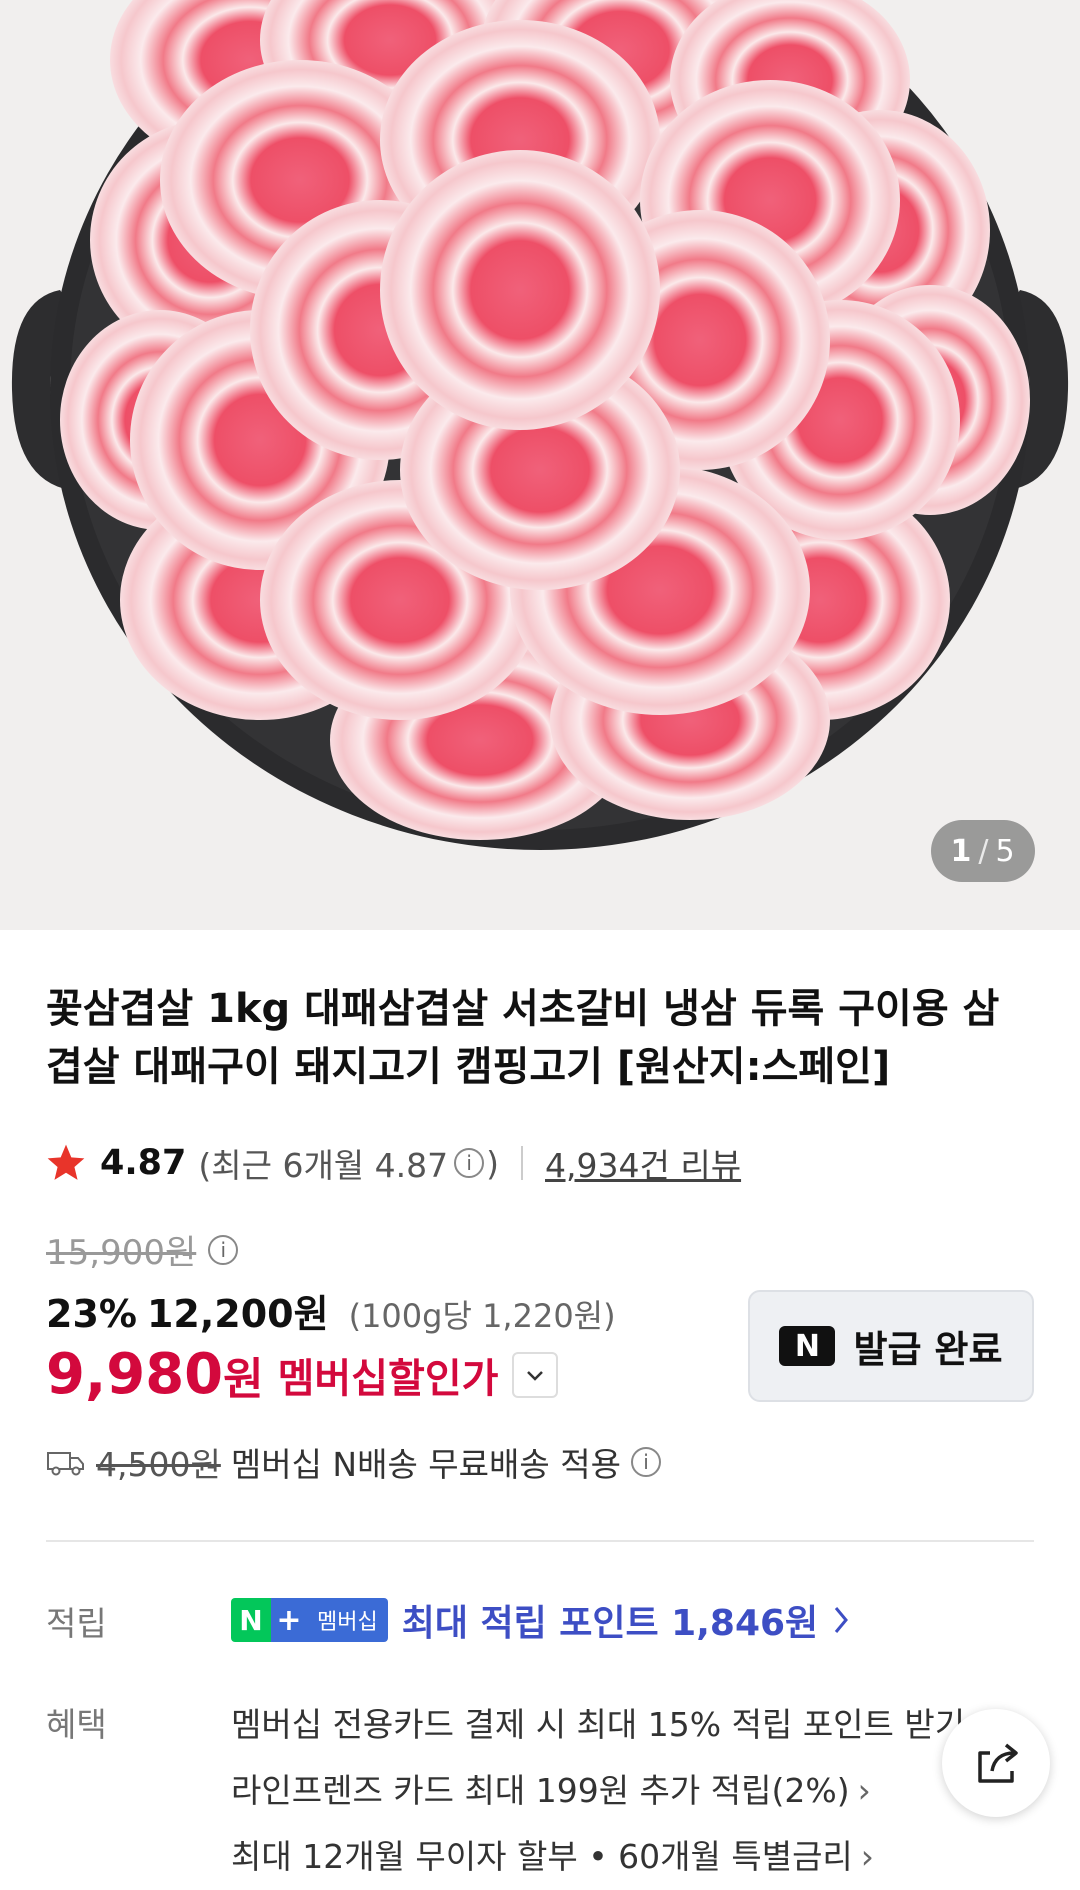 This screenshot has width=1080, height=1890. Describe the element at coordinates (807, 1346) in the screenshot. I see `naver-logo-icon: N` at that location.